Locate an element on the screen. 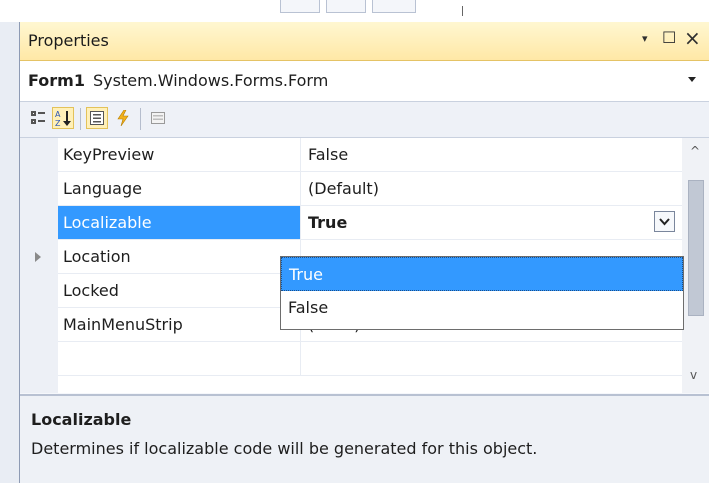 The image size is (709, 483). property-row-language: Language (Default) is located at coordinates (370, 189).